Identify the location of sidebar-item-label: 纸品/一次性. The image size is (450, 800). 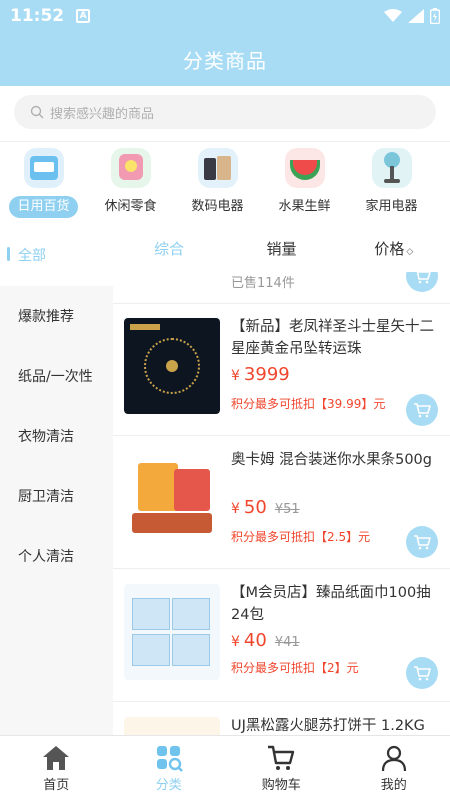
(55, 377).